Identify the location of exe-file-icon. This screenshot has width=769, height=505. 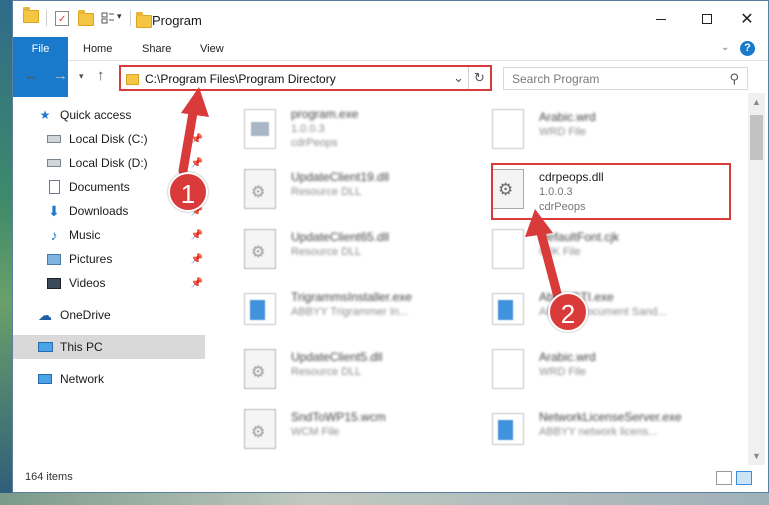
(260, 129).